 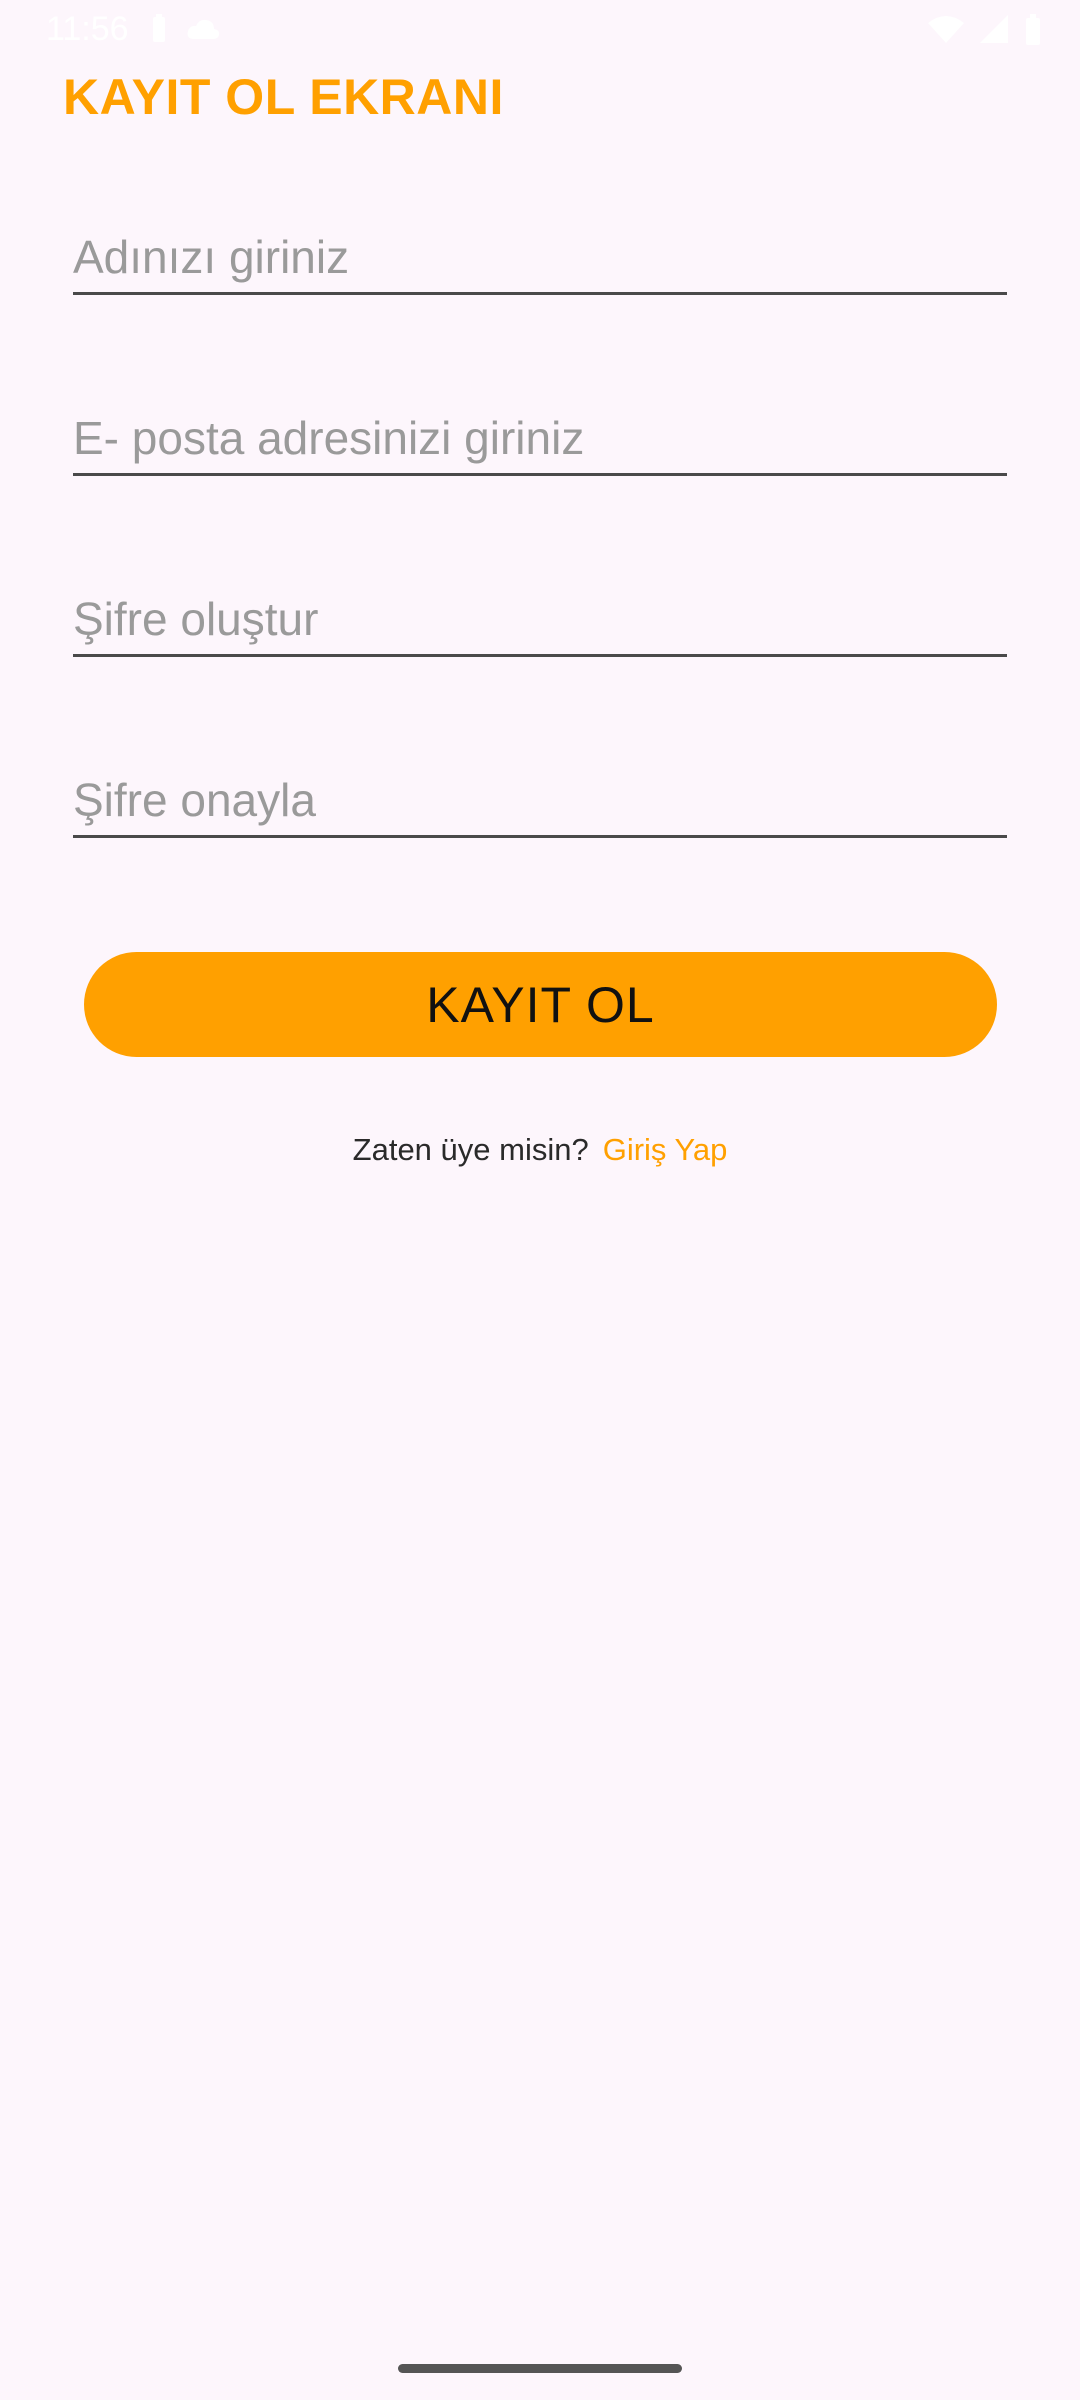 I want to click on cloud-icon, so click(x=203, y=31).